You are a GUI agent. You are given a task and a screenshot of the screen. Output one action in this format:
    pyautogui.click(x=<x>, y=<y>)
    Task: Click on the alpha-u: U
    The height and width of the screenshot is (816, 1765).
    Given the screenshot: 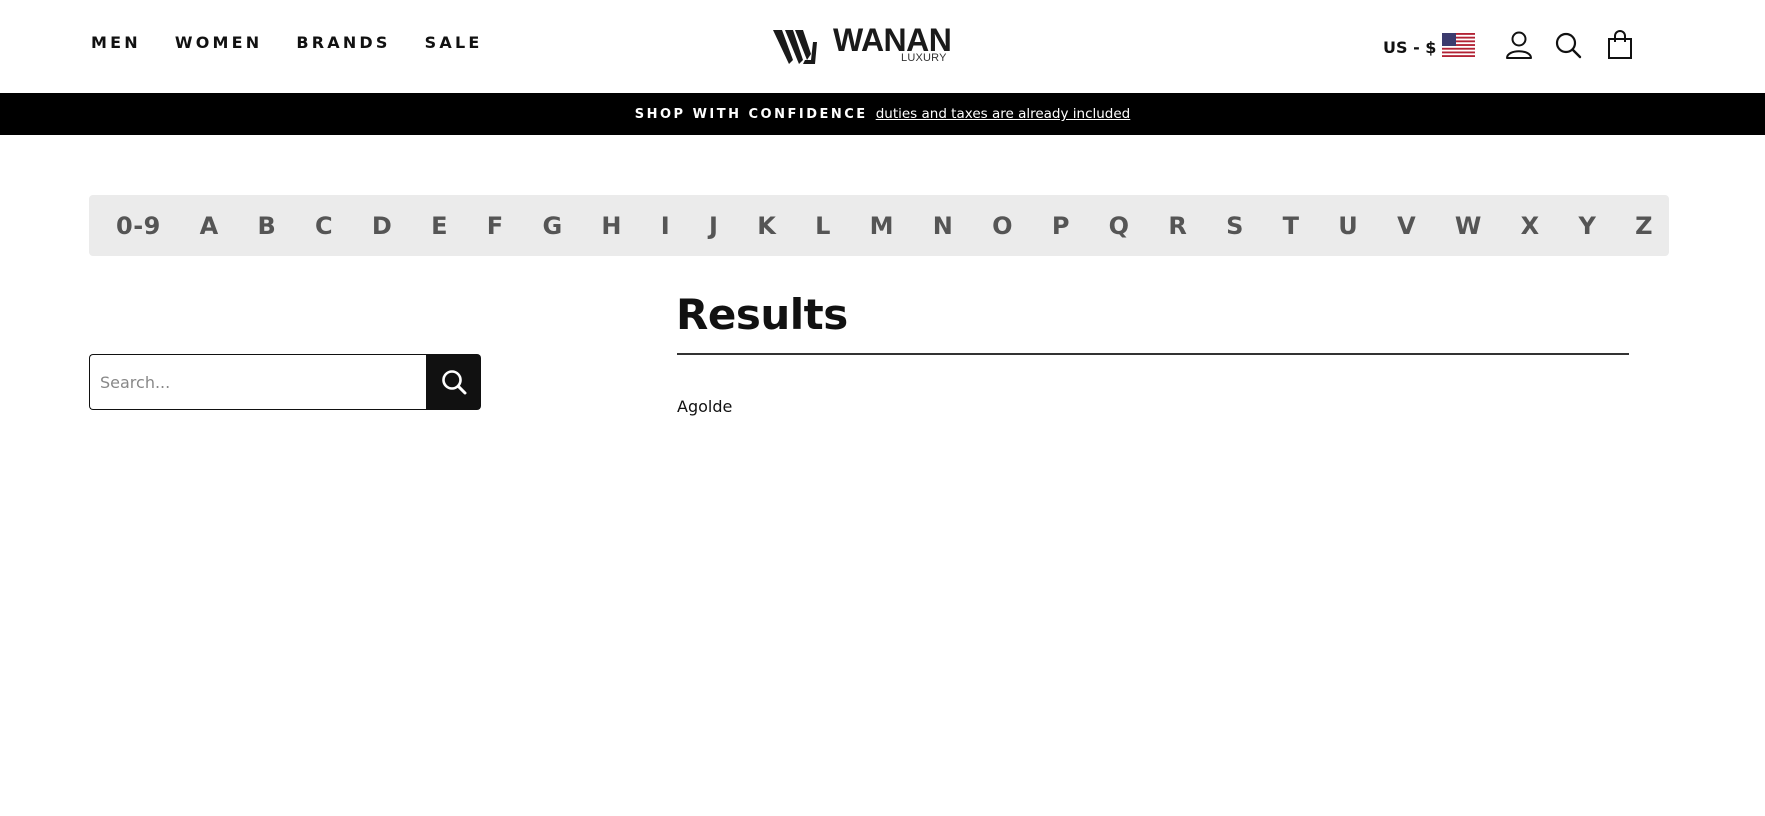 What is the action you would take?
    pyautogui.click(x=1348, y=226)
    